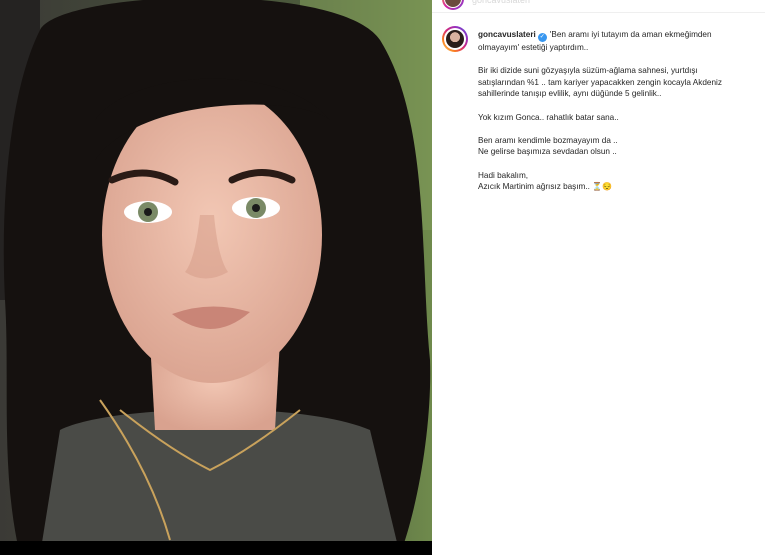 The width and height of the screenshot is (765, 555). What do you see at coordinates (503, 175) in the screenshot?
I see `caption-p5-l1: Hadi bakalım,` at bounding box center [503, 175].